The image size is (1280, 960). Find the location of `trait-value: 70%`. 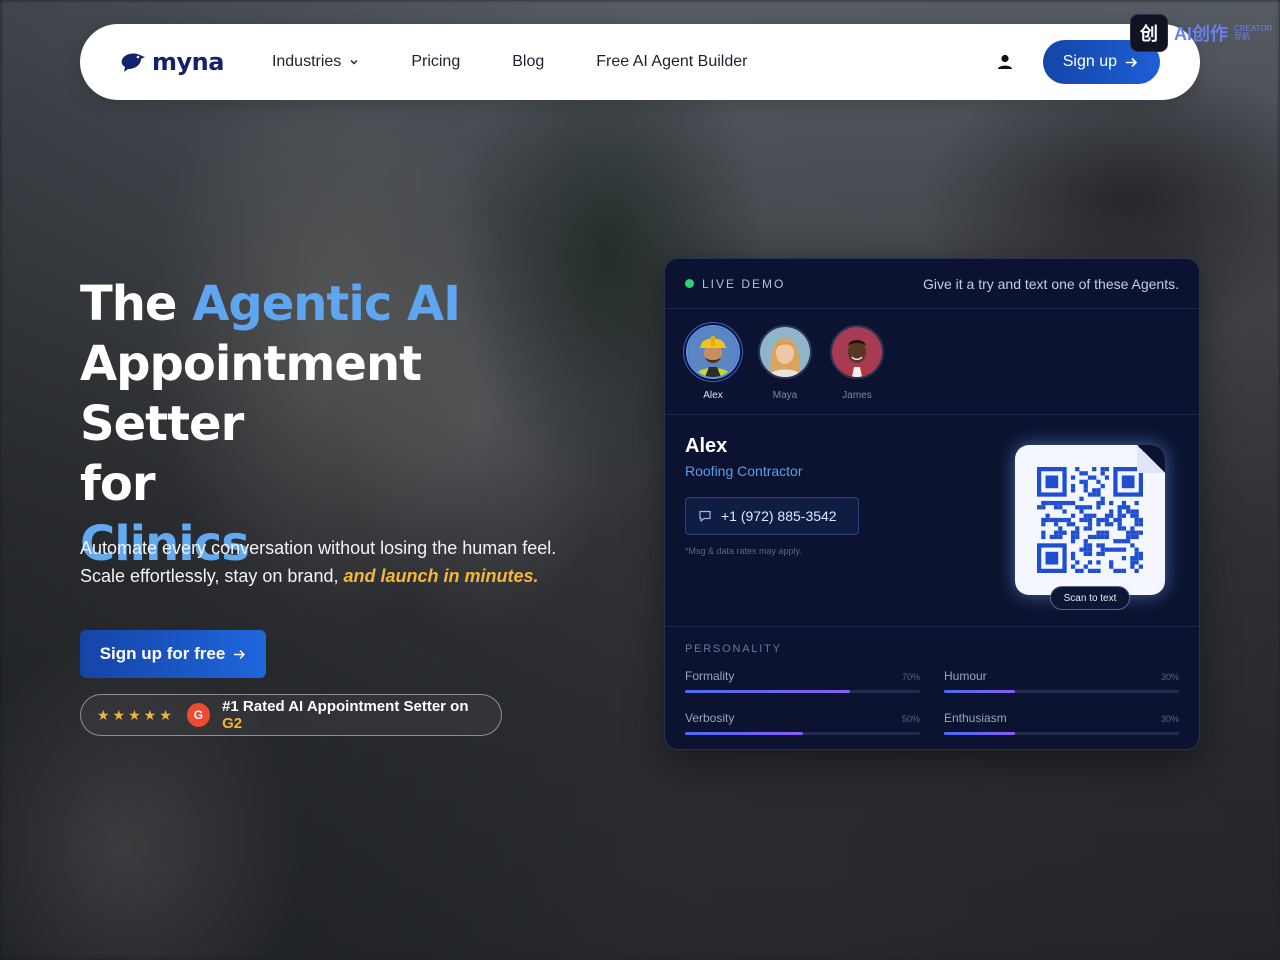

trait-value: 70% is located at coordinates (910, 677).